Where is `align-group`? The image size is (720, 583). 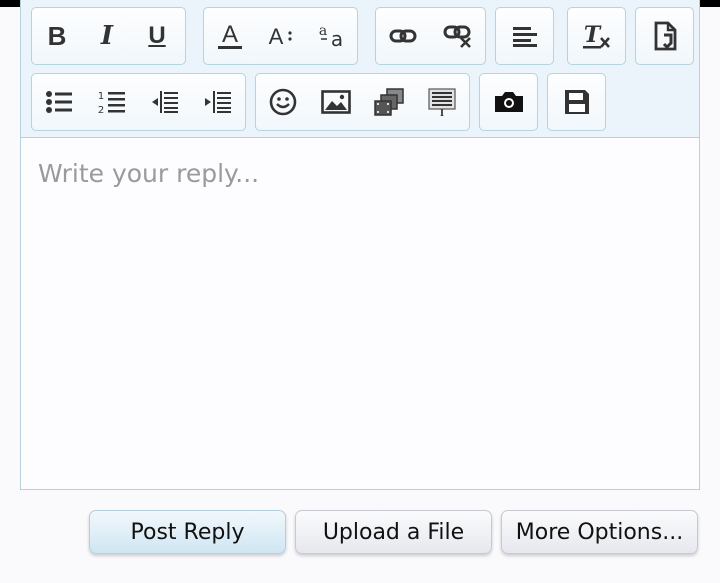
align-group is located at coordinates (524, 36).